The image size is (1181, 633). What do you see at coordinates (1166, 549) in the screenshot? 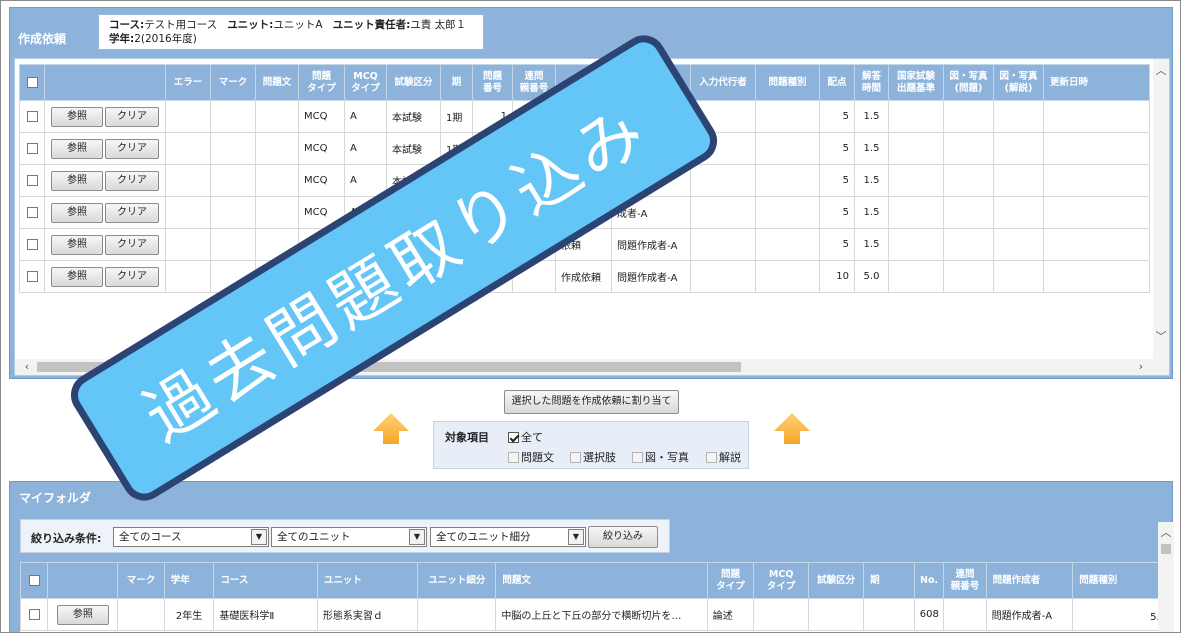
I see `vertical-scroll-thumb` at bounding box center [1166, 549].